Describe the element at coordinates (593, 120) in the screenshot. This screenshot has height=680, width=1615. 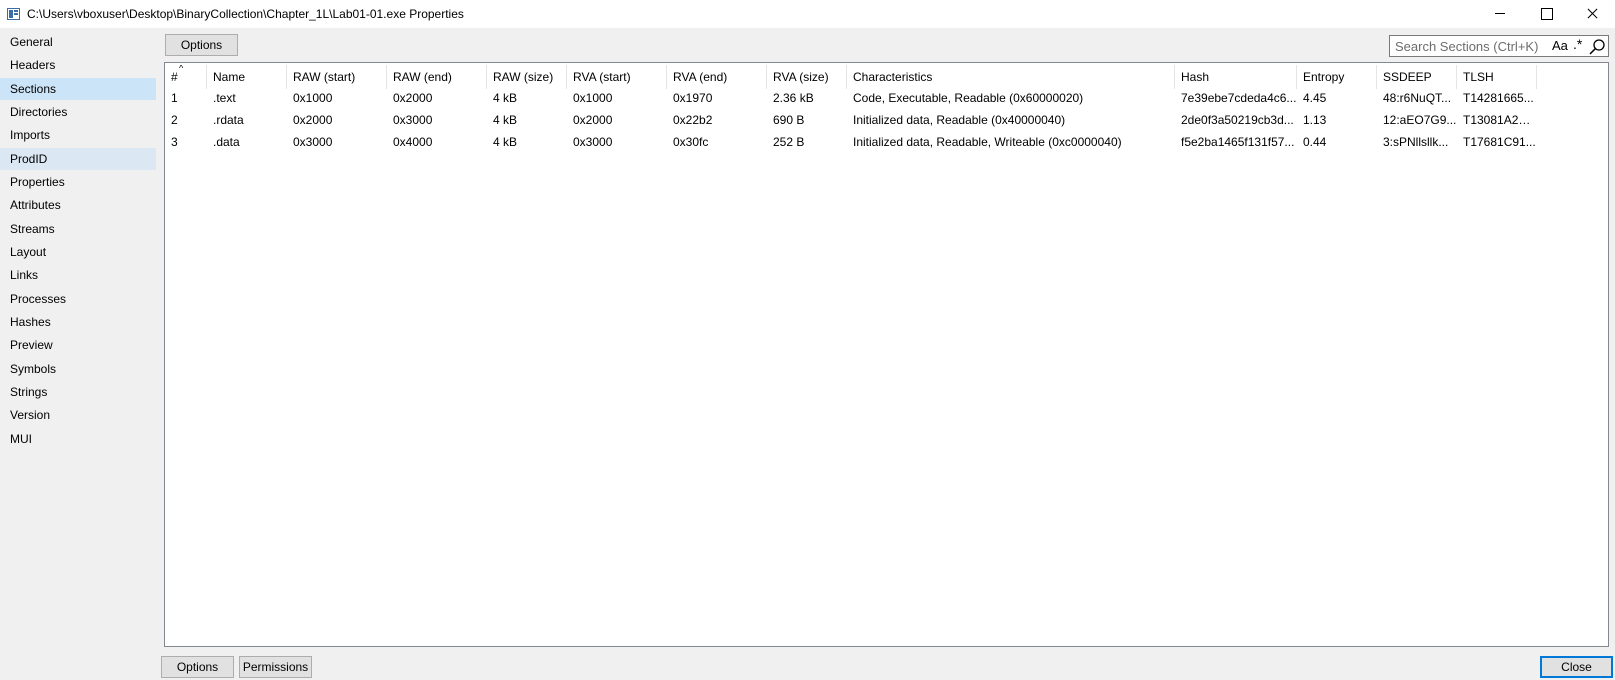
I see `cell-rva-start: 0x2000` at that location.